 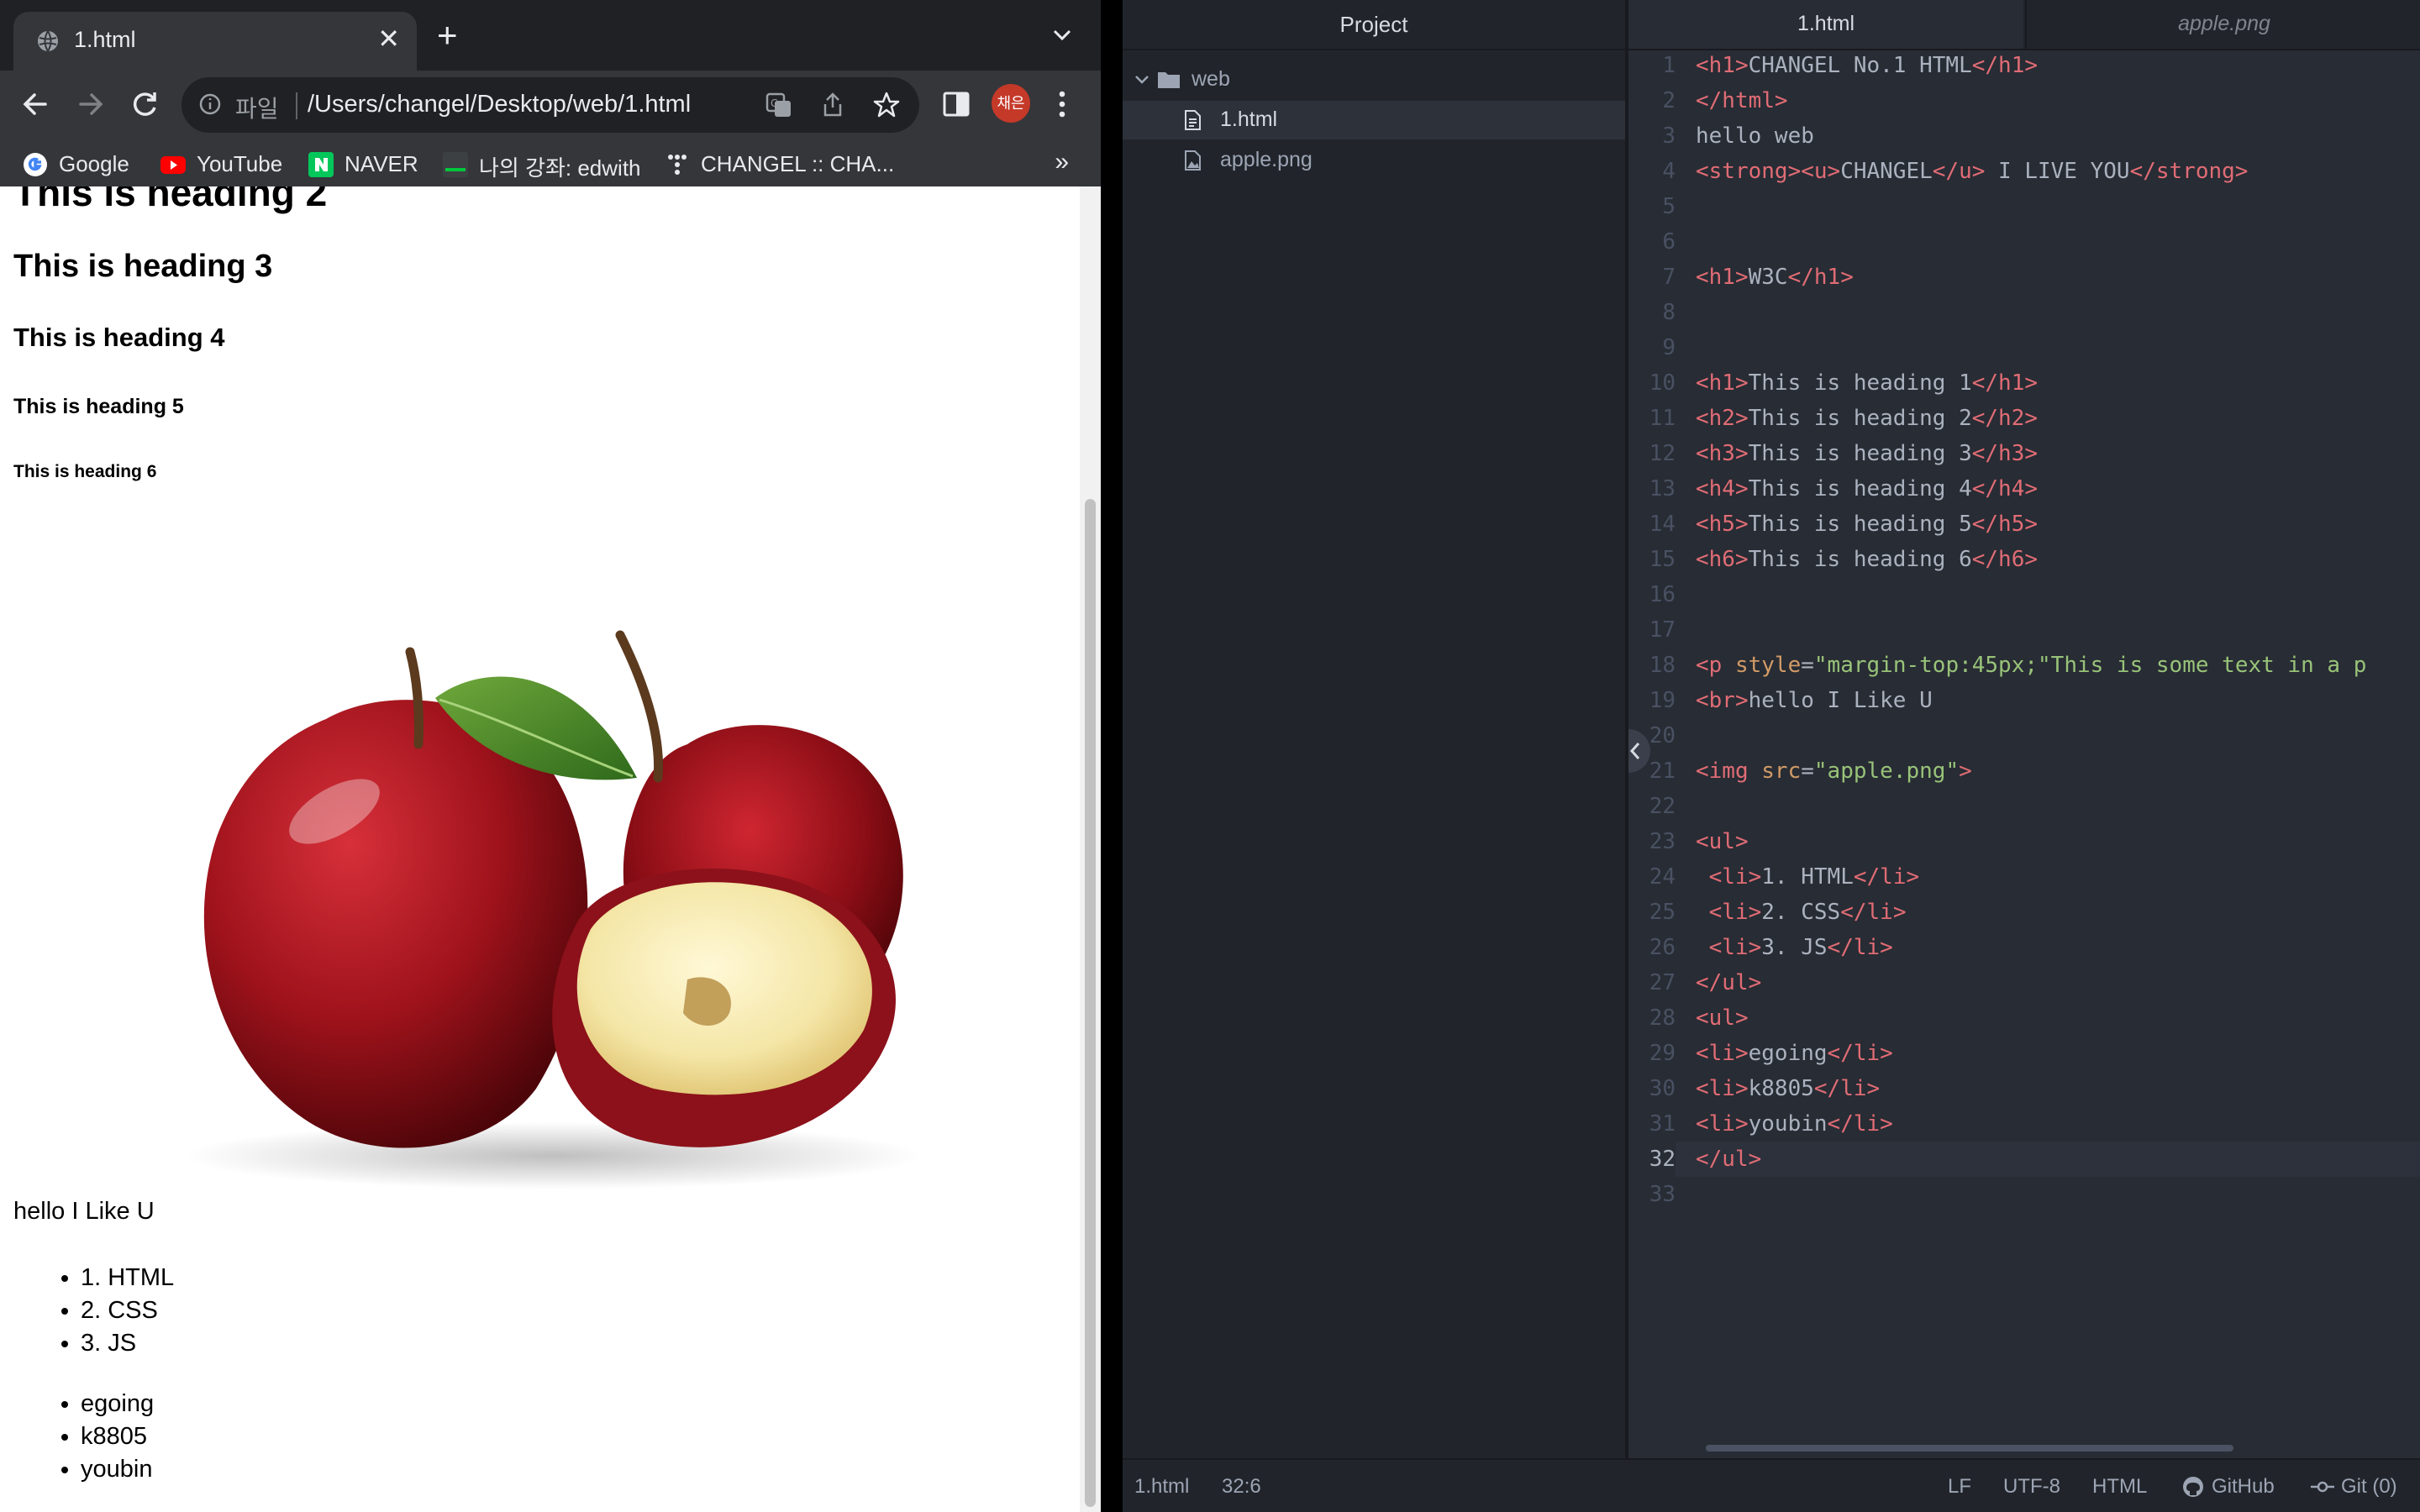 What do you see at coordinates (2222, 24) in the screenshot?
I see `editor-tab-apple-png: apple.png` at bounding box center [2222, 24].